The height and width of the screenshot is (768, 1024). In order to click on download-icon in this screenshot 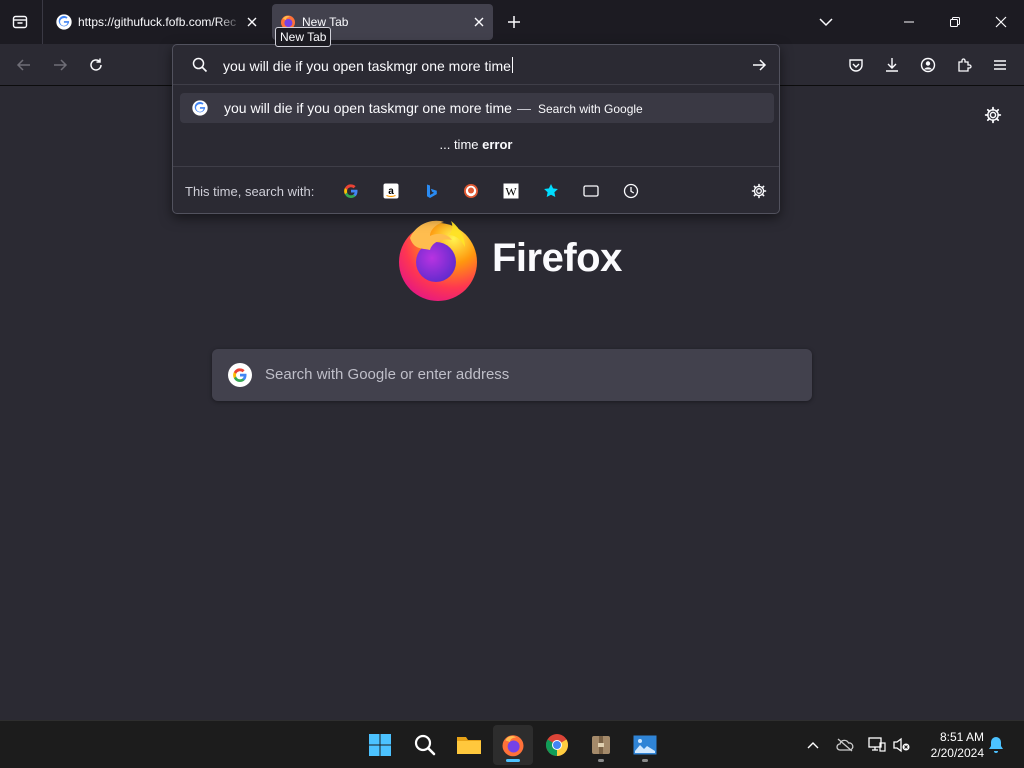, I will do `click(892, 65)`.